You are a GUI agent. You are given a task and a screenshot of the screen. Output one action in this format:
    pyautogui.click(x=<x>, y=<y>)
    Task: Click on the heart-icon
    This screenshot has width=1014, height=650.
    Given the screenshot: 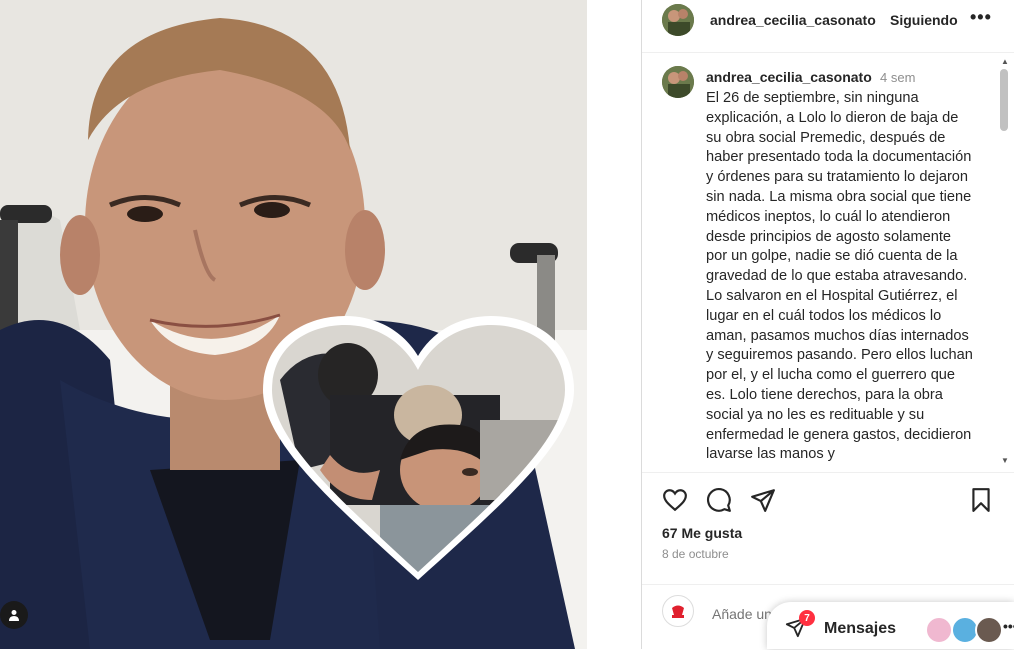 What is the action you would take?
    pyautogui.click(x=675, y=500)
    